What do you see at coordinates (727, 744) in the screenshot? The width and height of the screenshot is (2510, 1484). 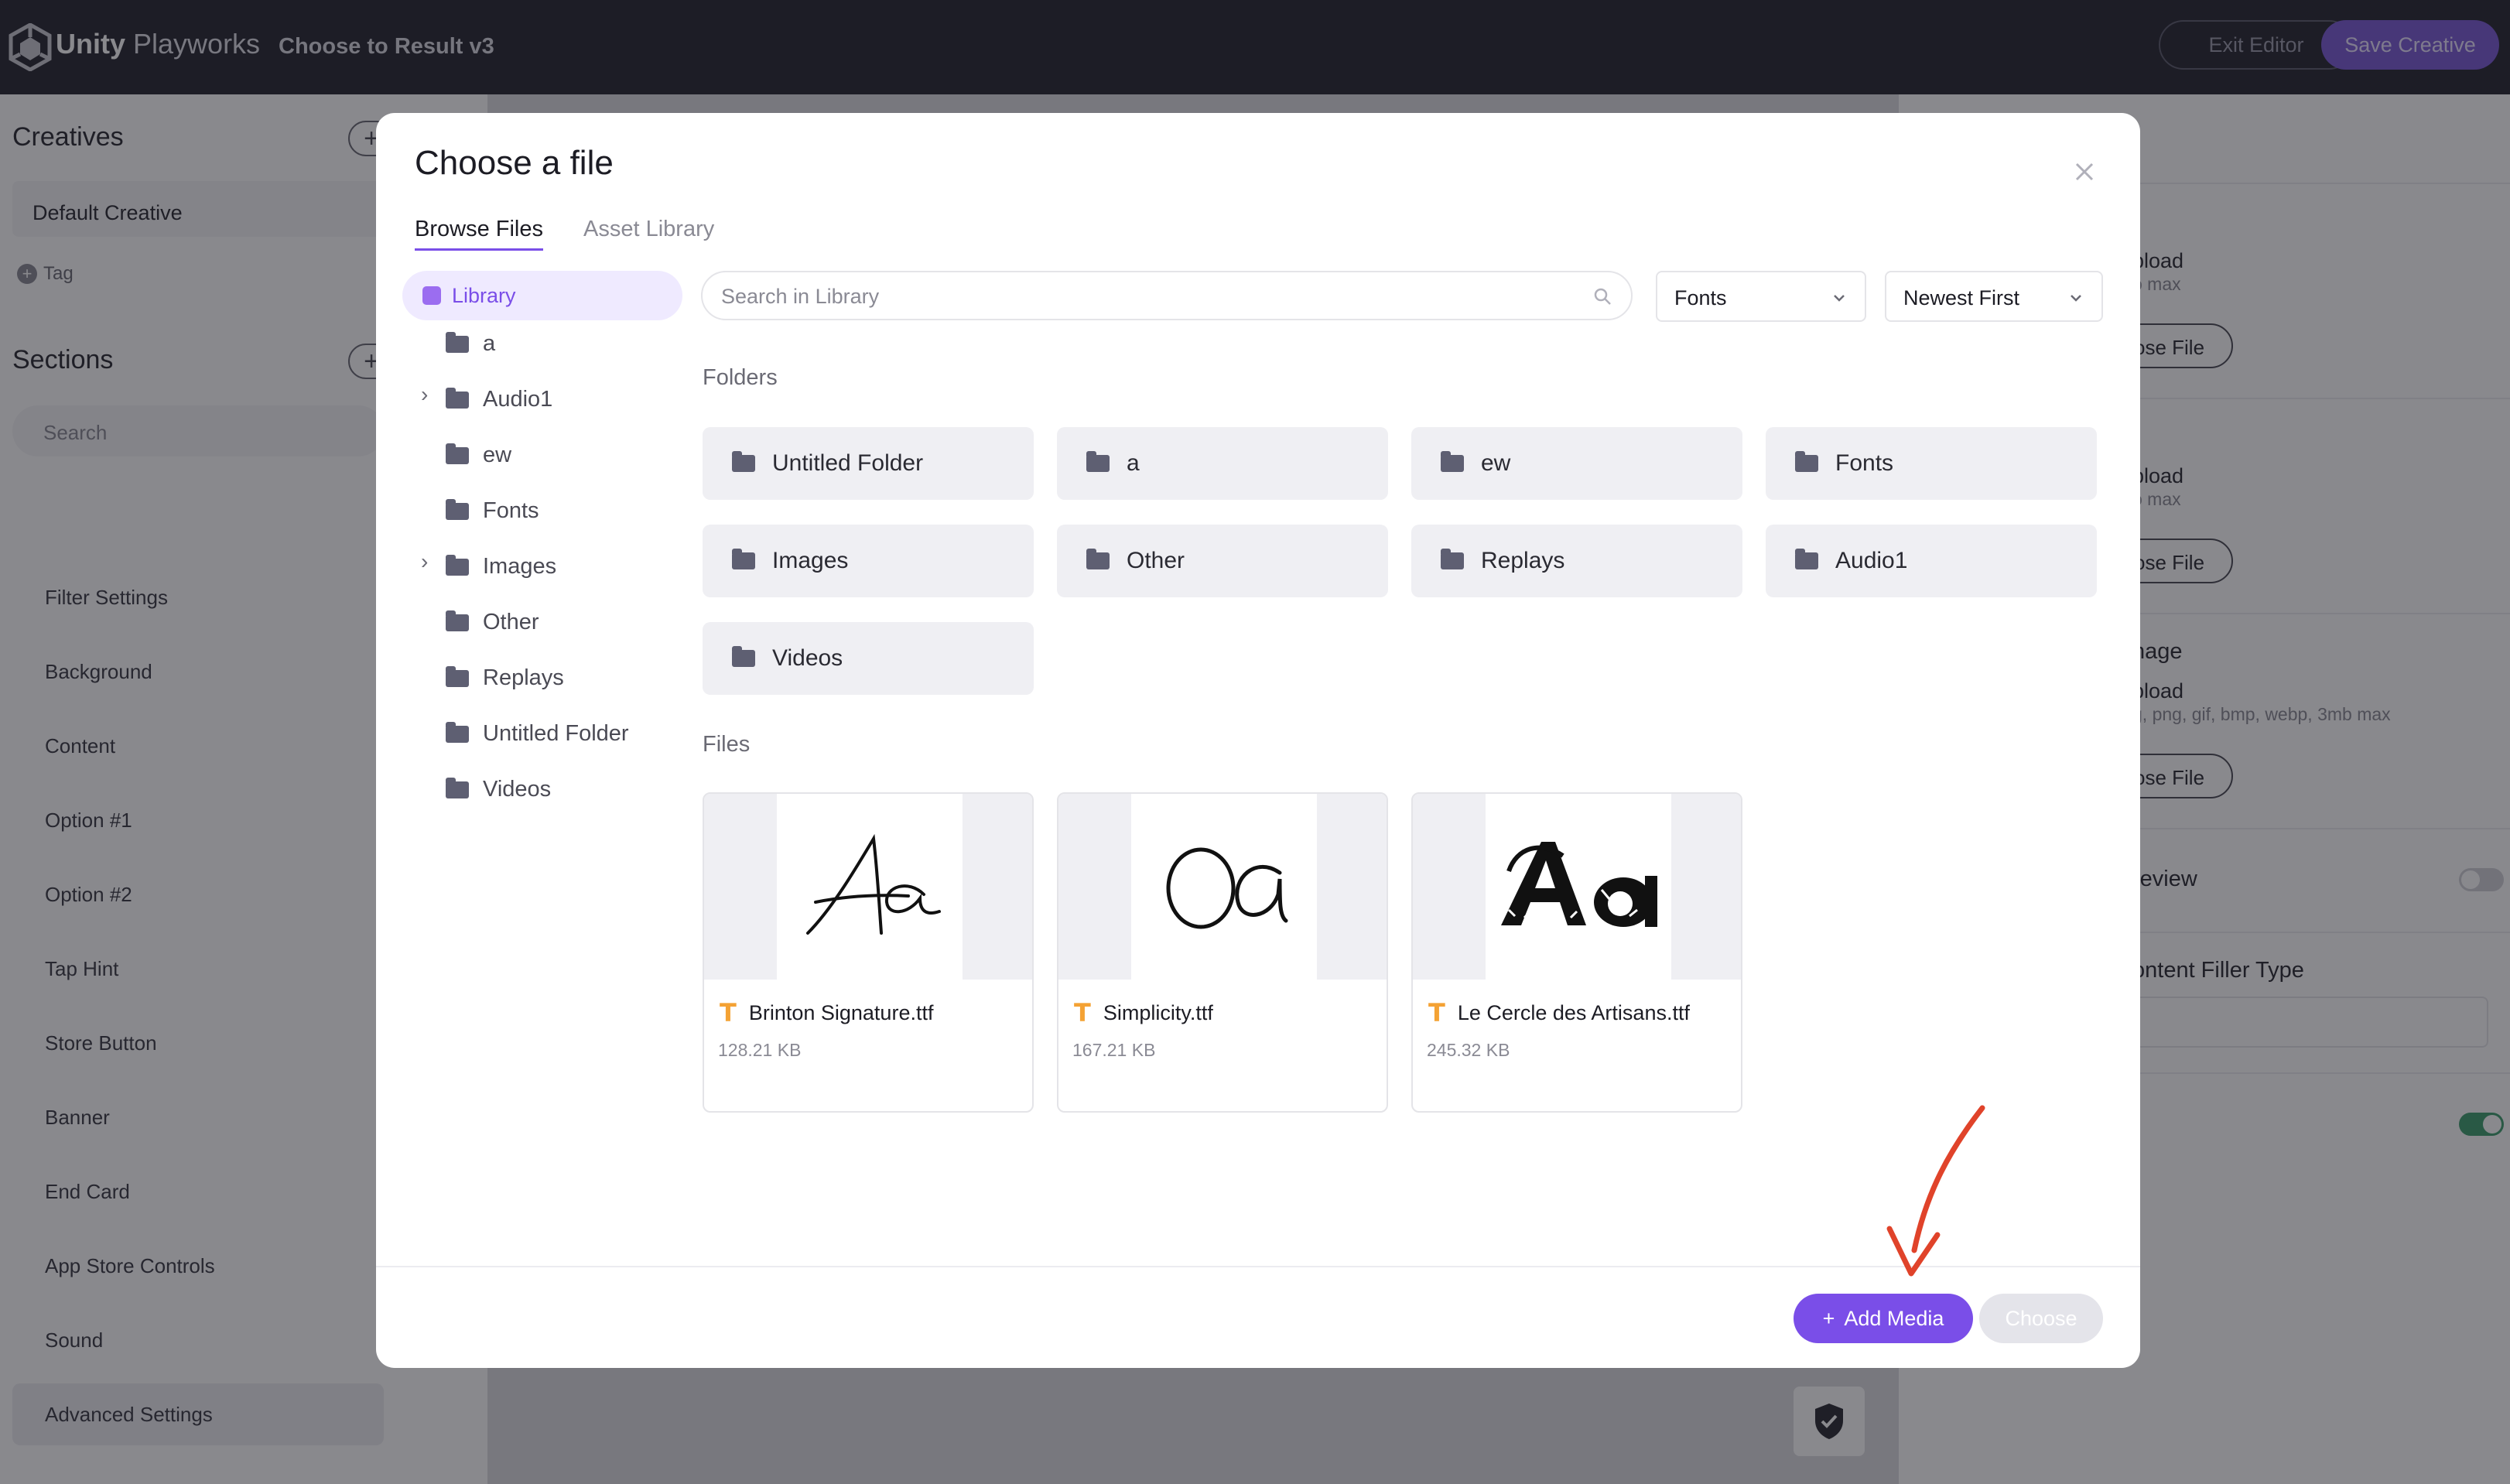 I see `files-section-label: Files` at bounding box center [727, 744].